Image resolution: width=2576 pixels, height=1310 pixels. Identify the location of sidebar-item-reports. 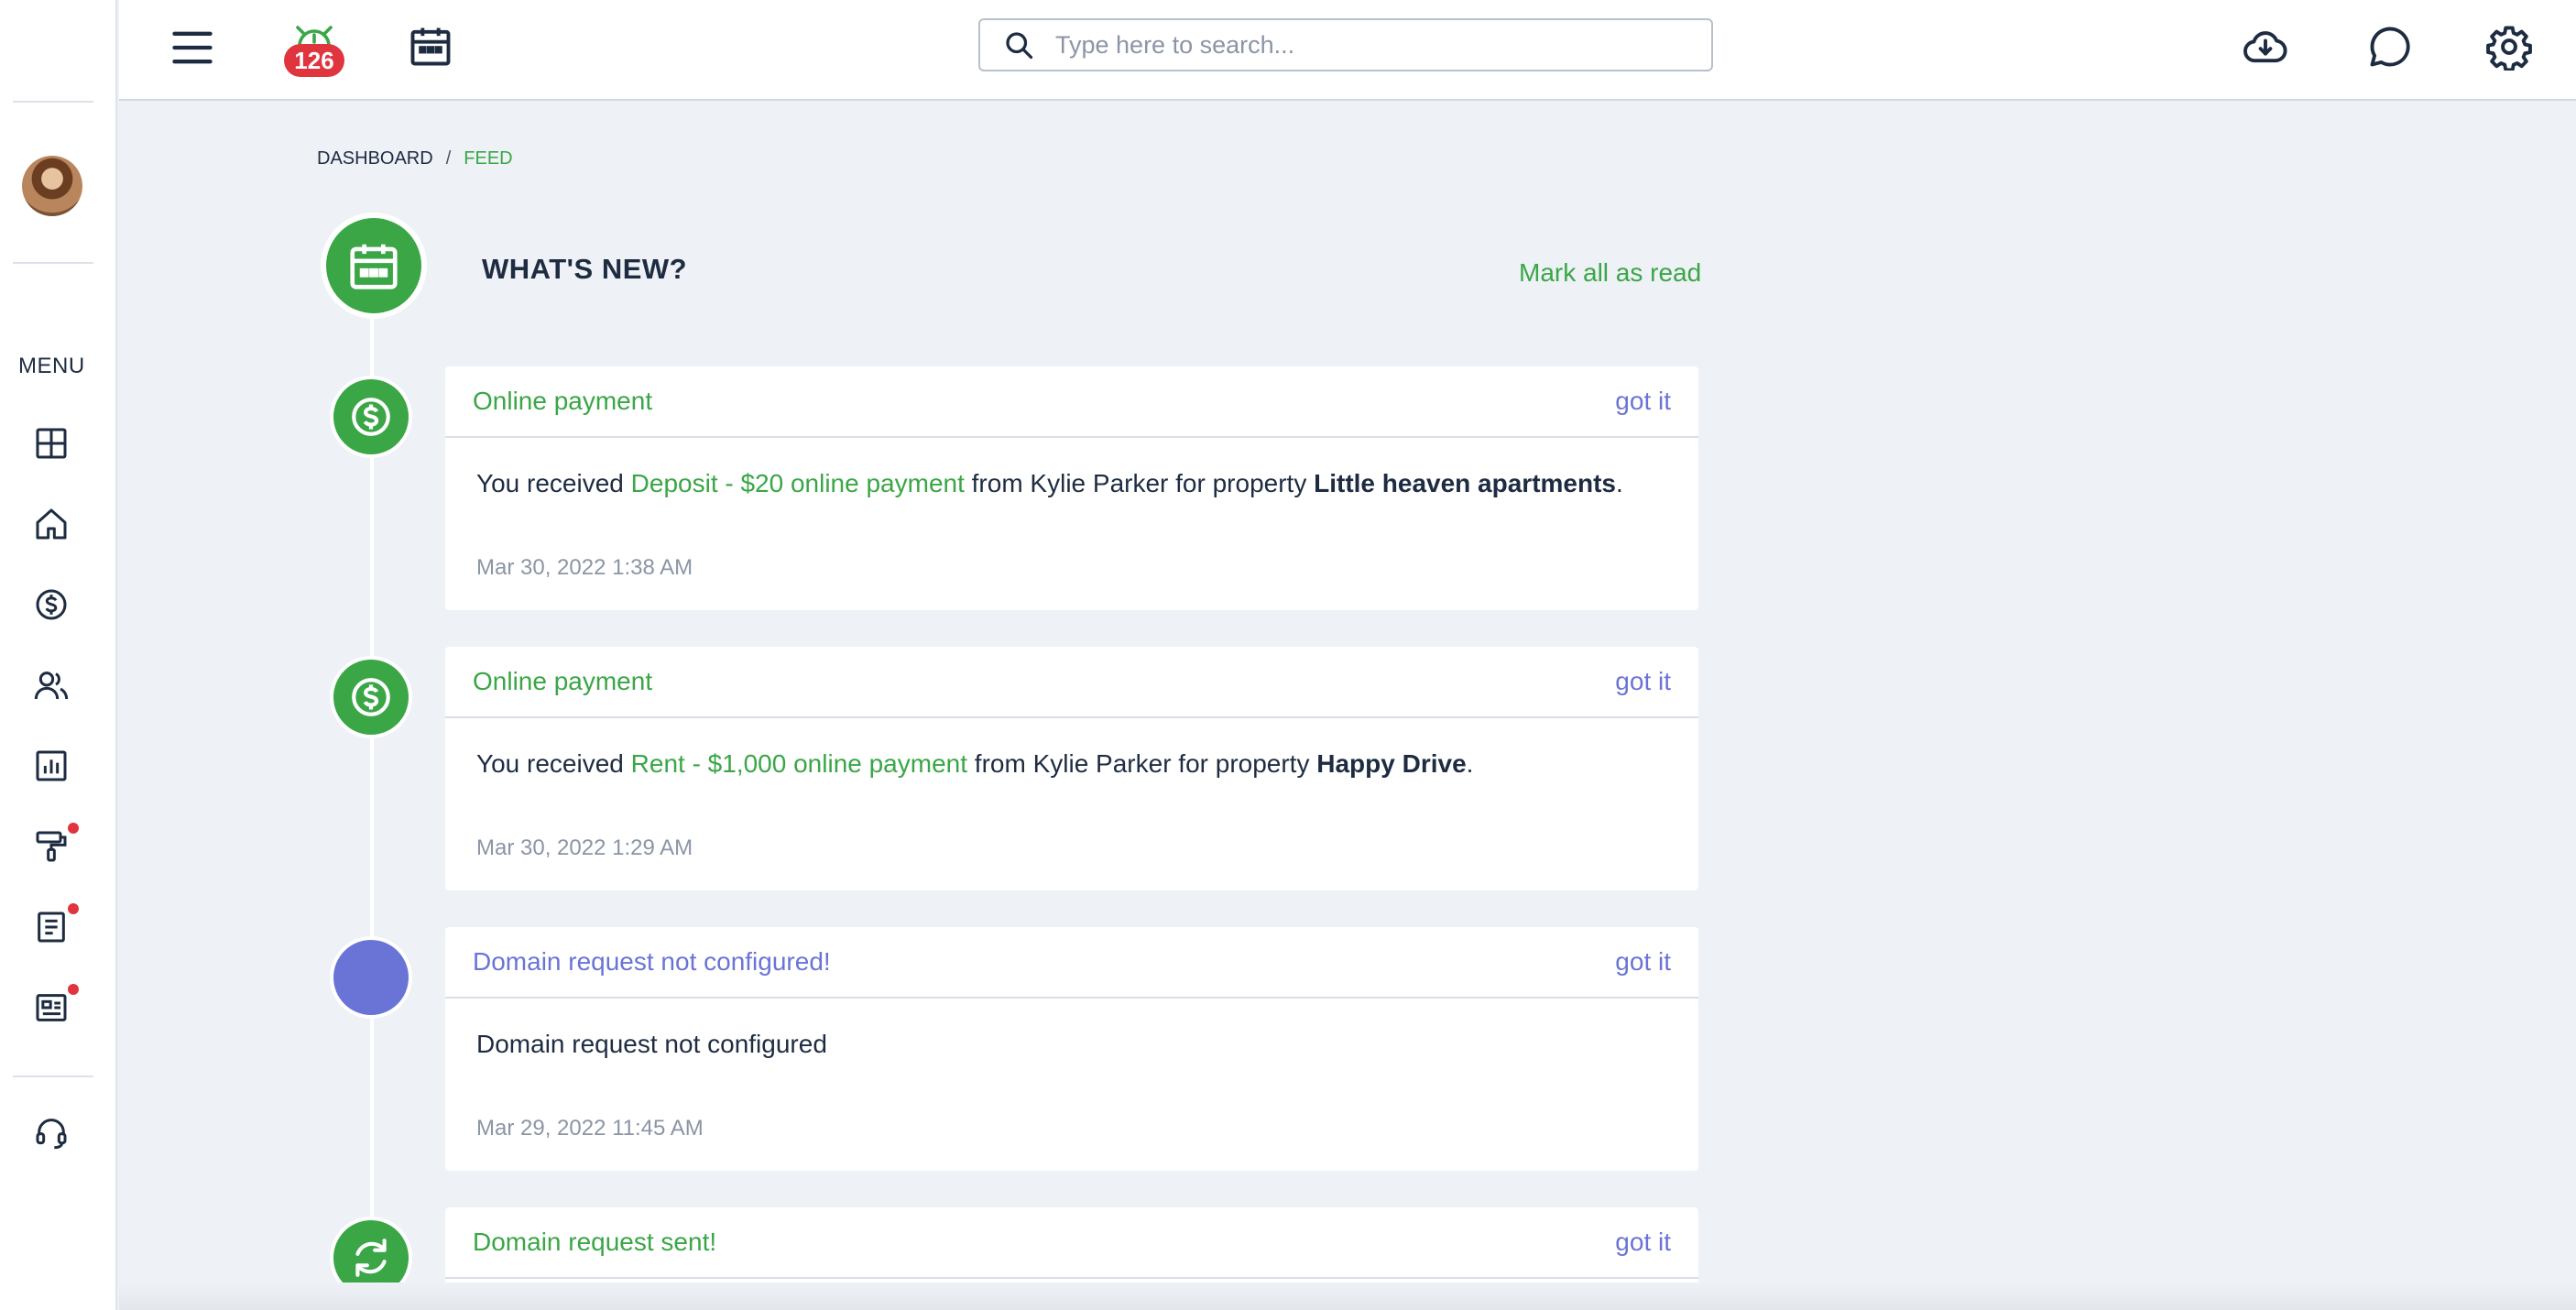
(51, 766).